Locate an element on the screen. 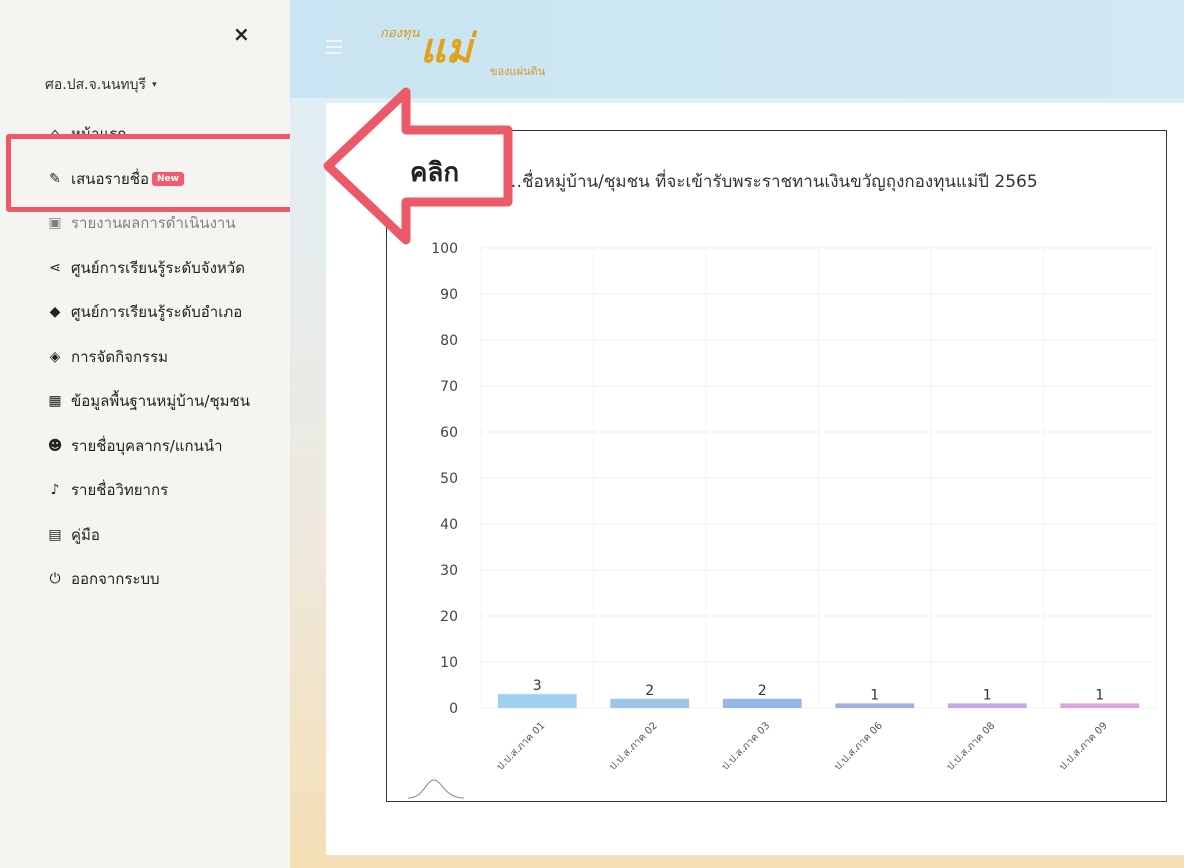  org-selector: ศอ.ปส.จ.นนทบุรี ▾ is located at coordinates (101, 85).